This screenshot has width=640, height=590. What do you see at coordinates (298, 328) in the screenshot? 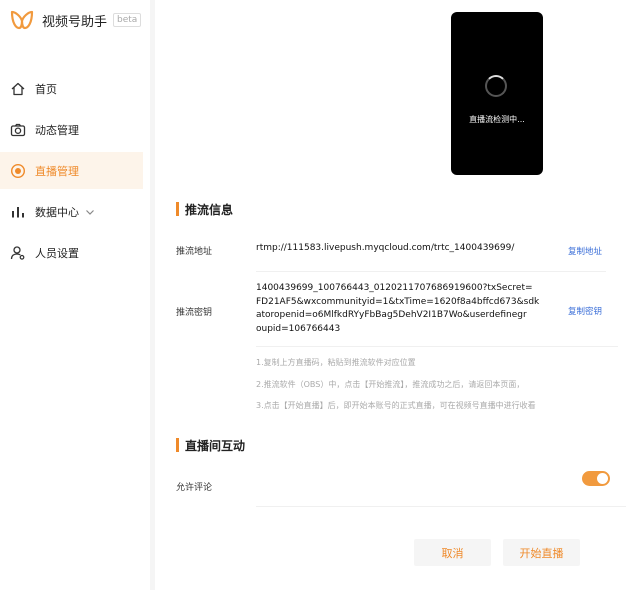
I see `push-key-line: oupid=106766443` at bounding box center [298, 328].